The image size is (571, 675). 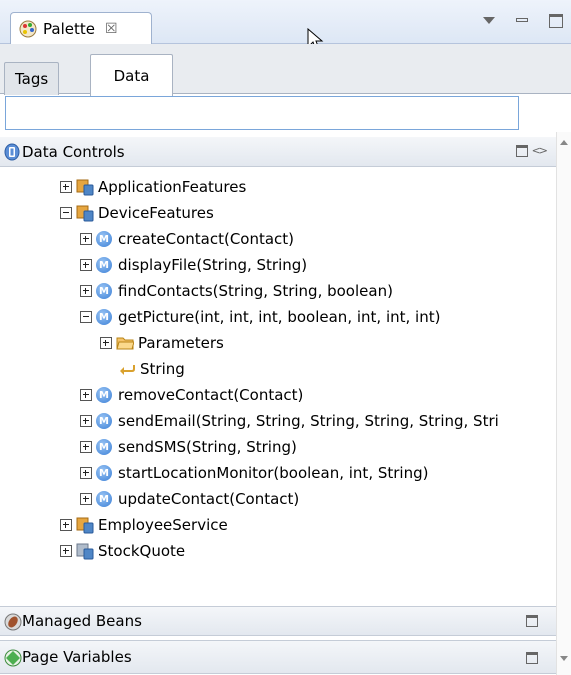 What do you see at coordinates (82, 621) in the screenshot?
I see `managed-beans-label: Managed Beans` at bounding box center [82, 621].